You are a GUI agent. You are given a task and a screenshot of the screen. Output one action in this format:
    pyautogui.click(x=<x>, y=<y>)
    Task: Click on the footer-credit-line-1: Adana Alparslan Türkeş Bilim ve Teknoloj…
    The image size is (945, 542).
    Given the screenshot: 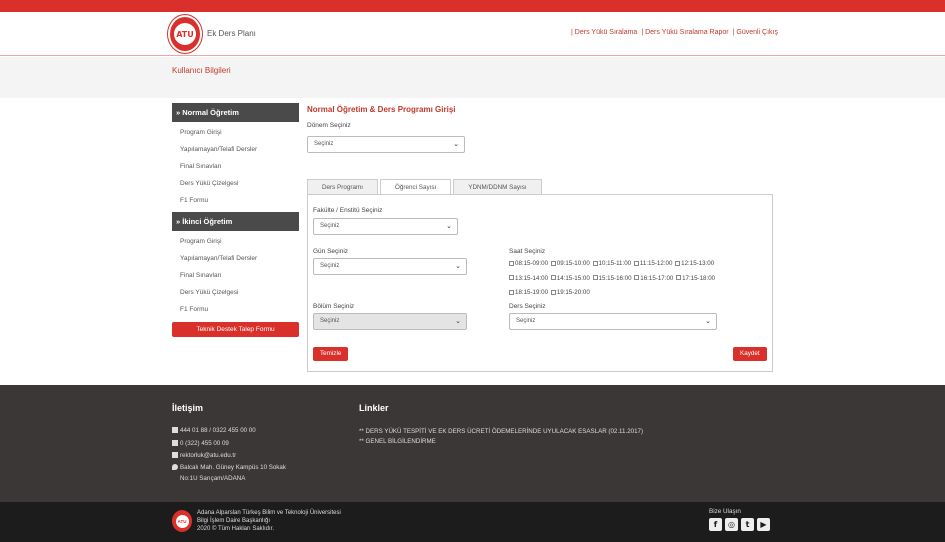 What is the action you would take?
    pyautogui.click(x=269, y=513)
    